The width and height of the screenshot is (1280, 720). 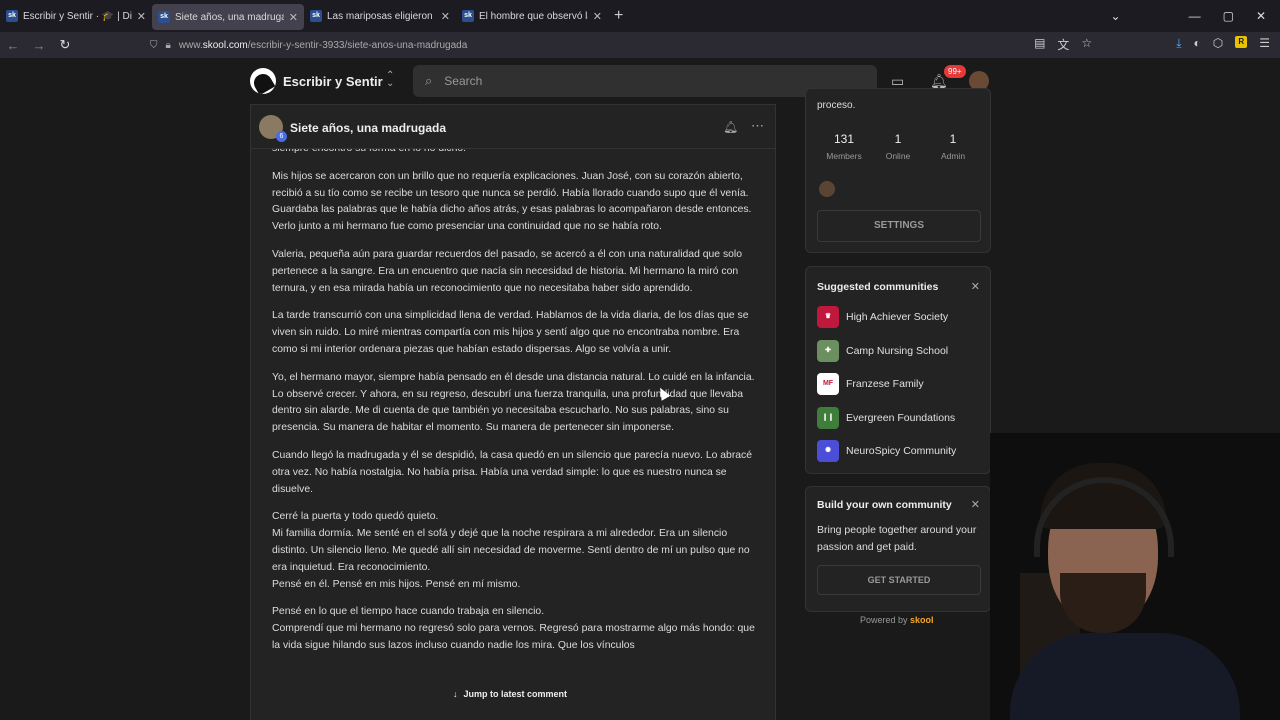 What do you see at coordinates (1261, 16) in the screenshot?
I see `close-window-button: ✕` at bounding box center [1261, 16].